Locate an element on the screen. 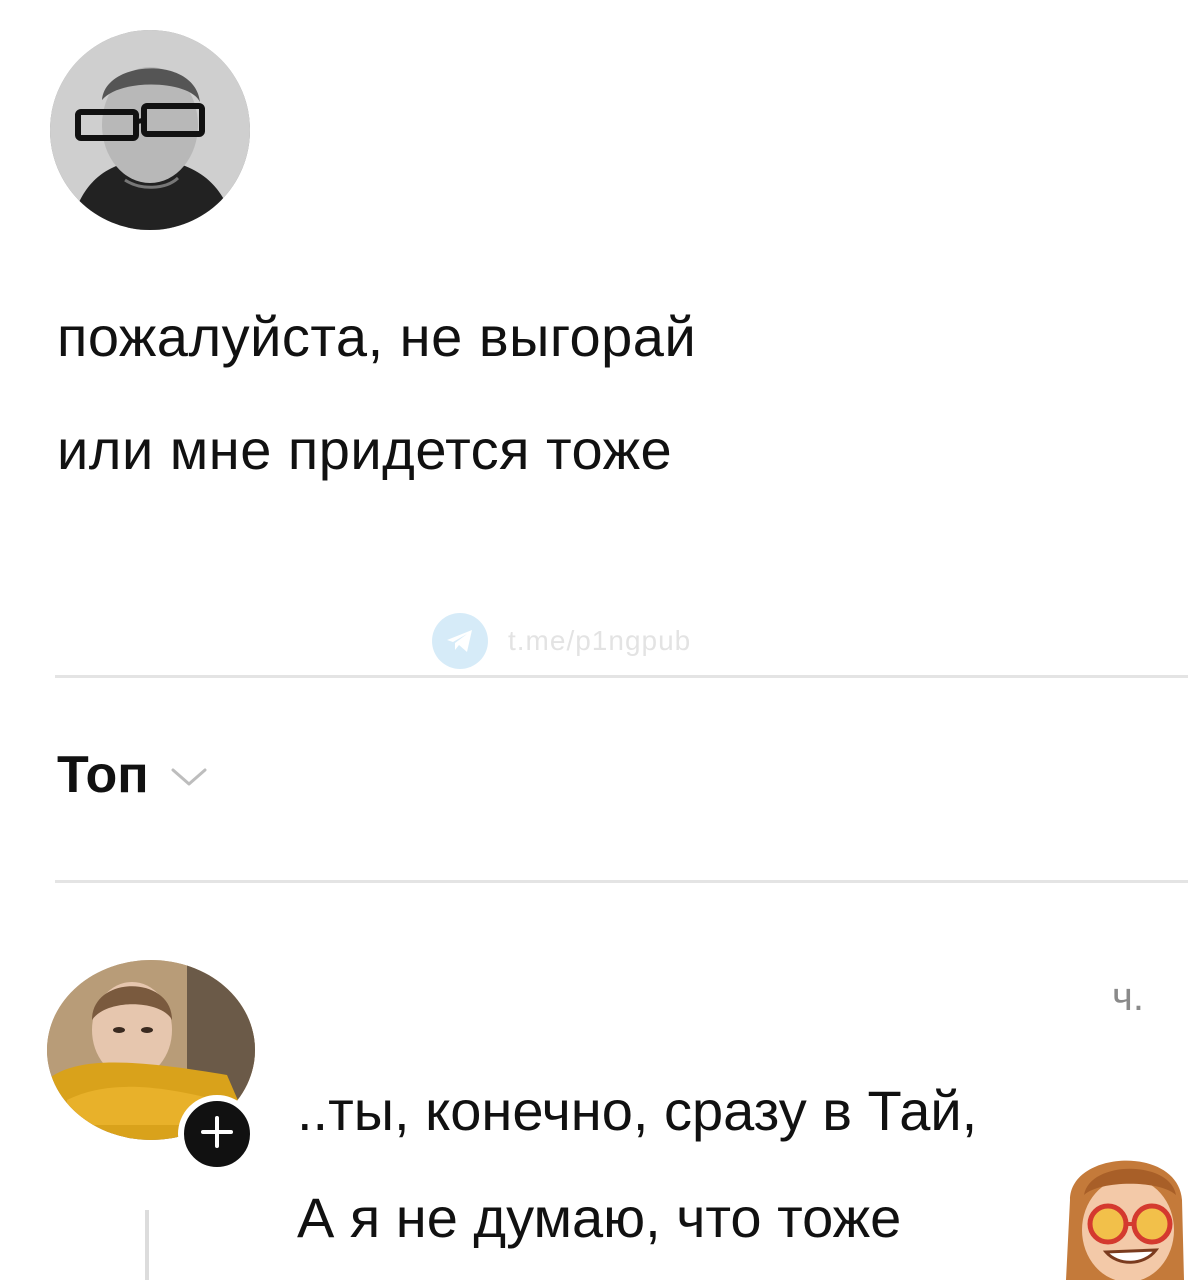 This screenshot has width=1188, height=1285. author-photo is located at coordinates (150, 130).